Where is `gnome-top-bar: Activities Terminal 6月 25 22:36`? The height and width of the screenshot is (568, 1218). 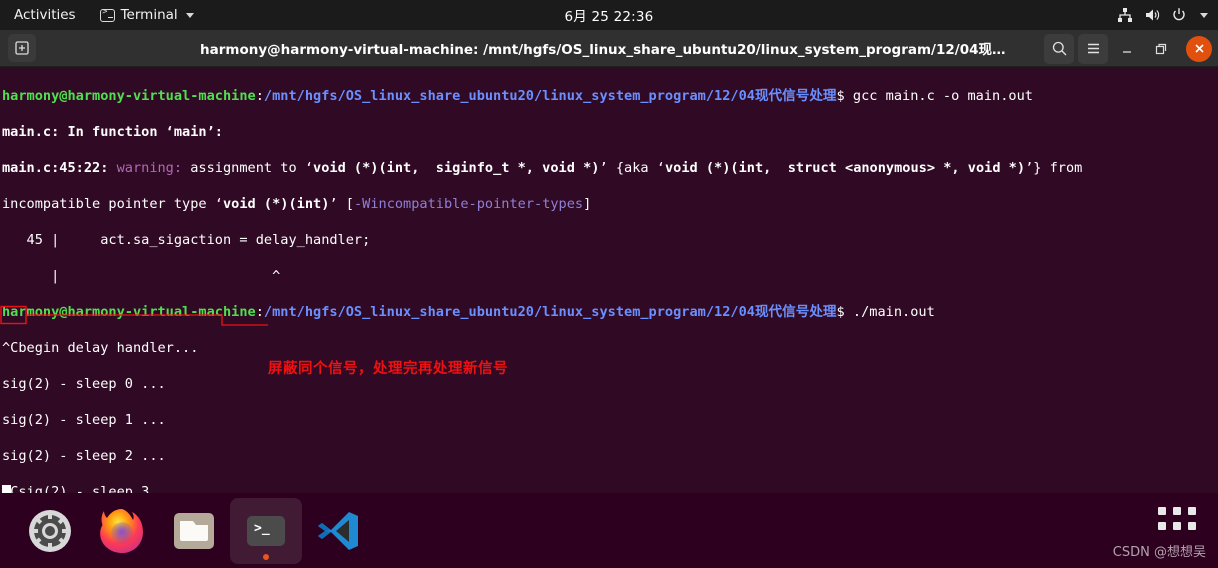
gnome-top-bar: Activities Terminal 6月 25 22:36 is located at coordinates (609, 15).